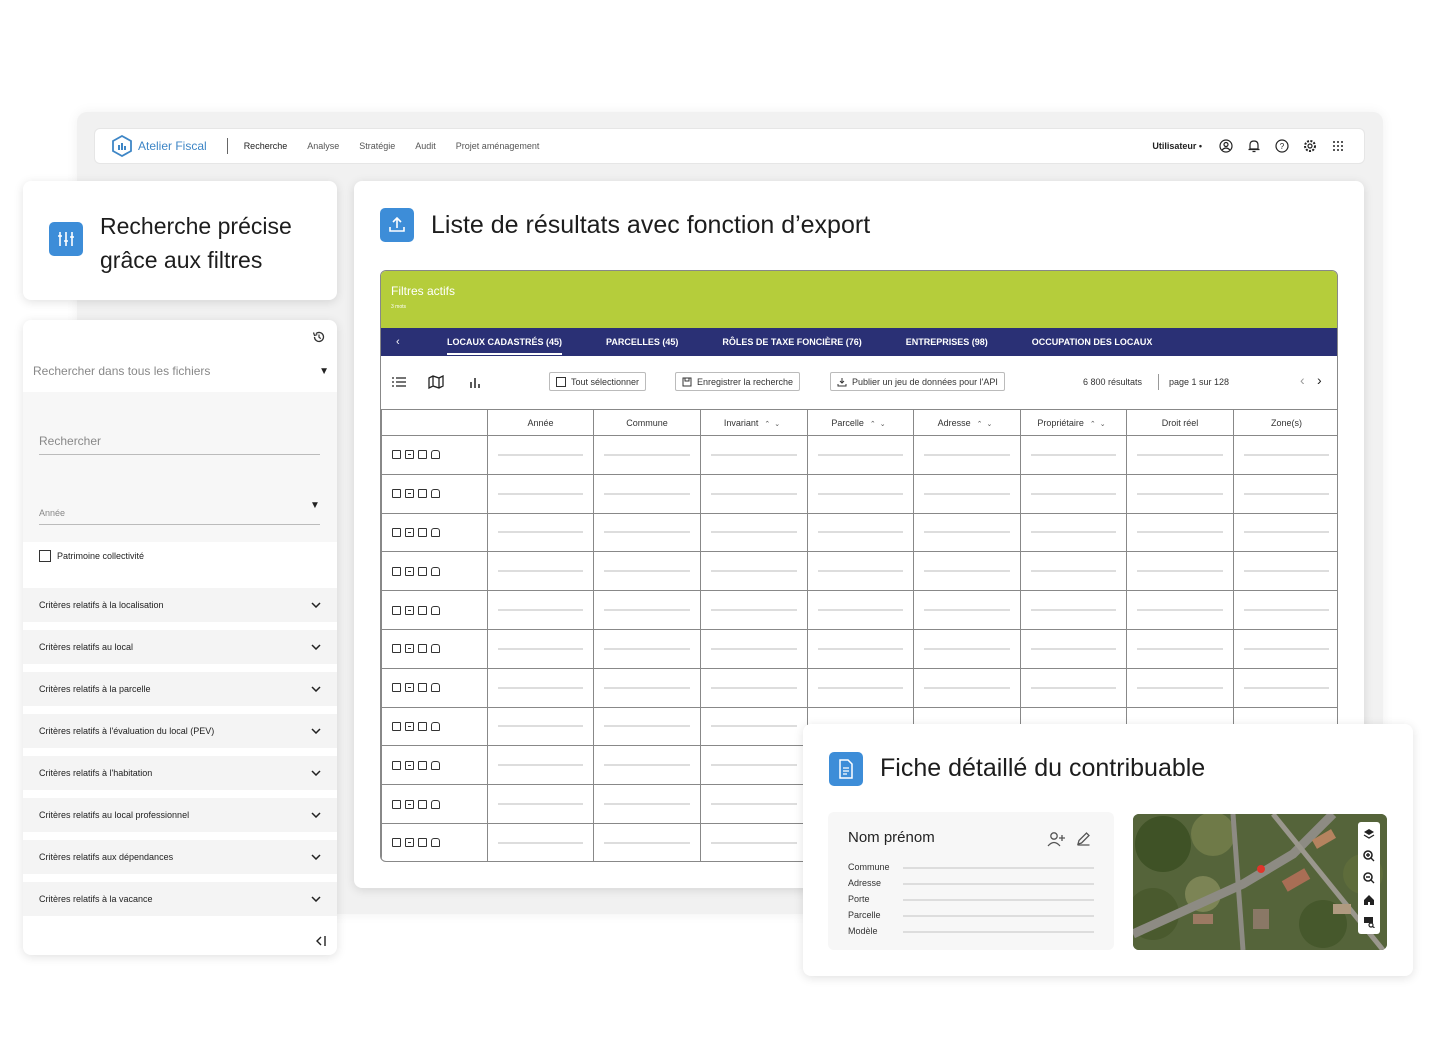 The height and width of the screenshot is (1045, 1433). What do you see at coordinates (180, 605) in the screenshot?
I see `criteria-localisation: Critères relatifs à la localisation` at bounding box center [180, 605].